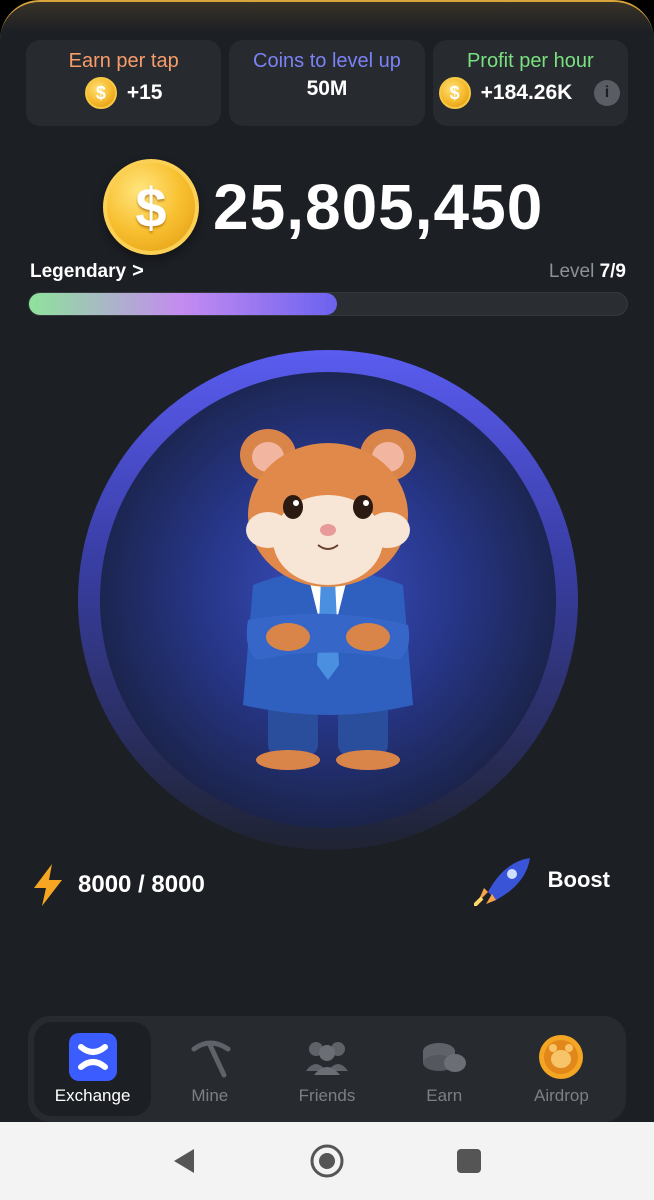  Describe the element at coordinates (93, 1057) in the screenshot. I see `exchange-icon` at that location.